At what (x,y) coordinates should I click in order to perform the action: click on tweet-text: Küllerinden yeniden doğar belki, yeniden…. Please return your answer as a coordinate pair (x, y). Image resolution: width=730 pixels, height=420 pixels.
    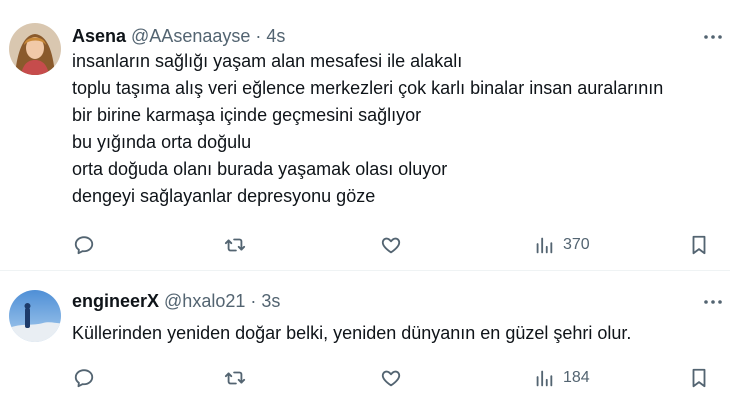
    Looking at the image, I should click on (351, 333).